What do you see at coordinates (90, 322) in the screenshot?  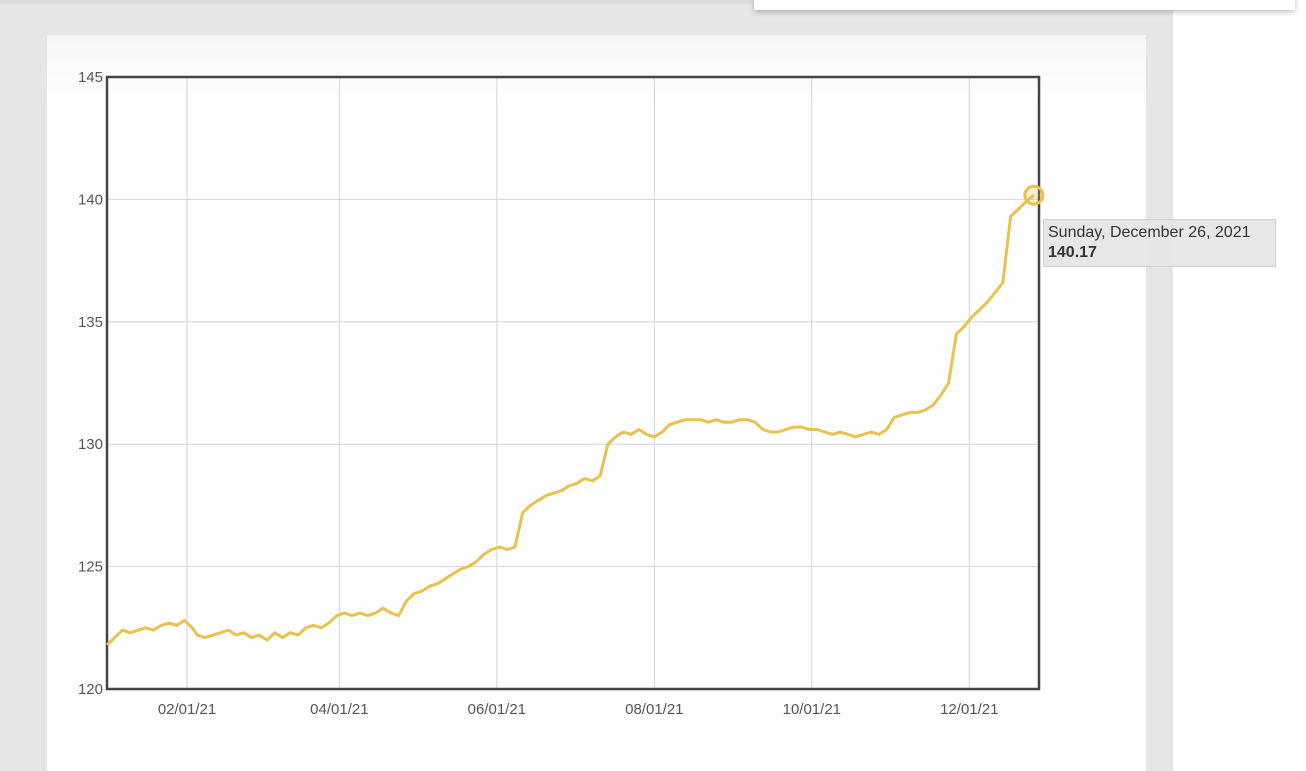 I see `y-tick-label: 135` at bounding box center [90, 322].